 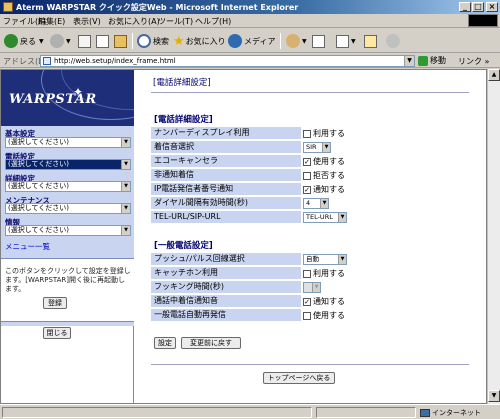 I want to click on nav-select-detail: (選択してください) ▼, so click(x=68, y=186).